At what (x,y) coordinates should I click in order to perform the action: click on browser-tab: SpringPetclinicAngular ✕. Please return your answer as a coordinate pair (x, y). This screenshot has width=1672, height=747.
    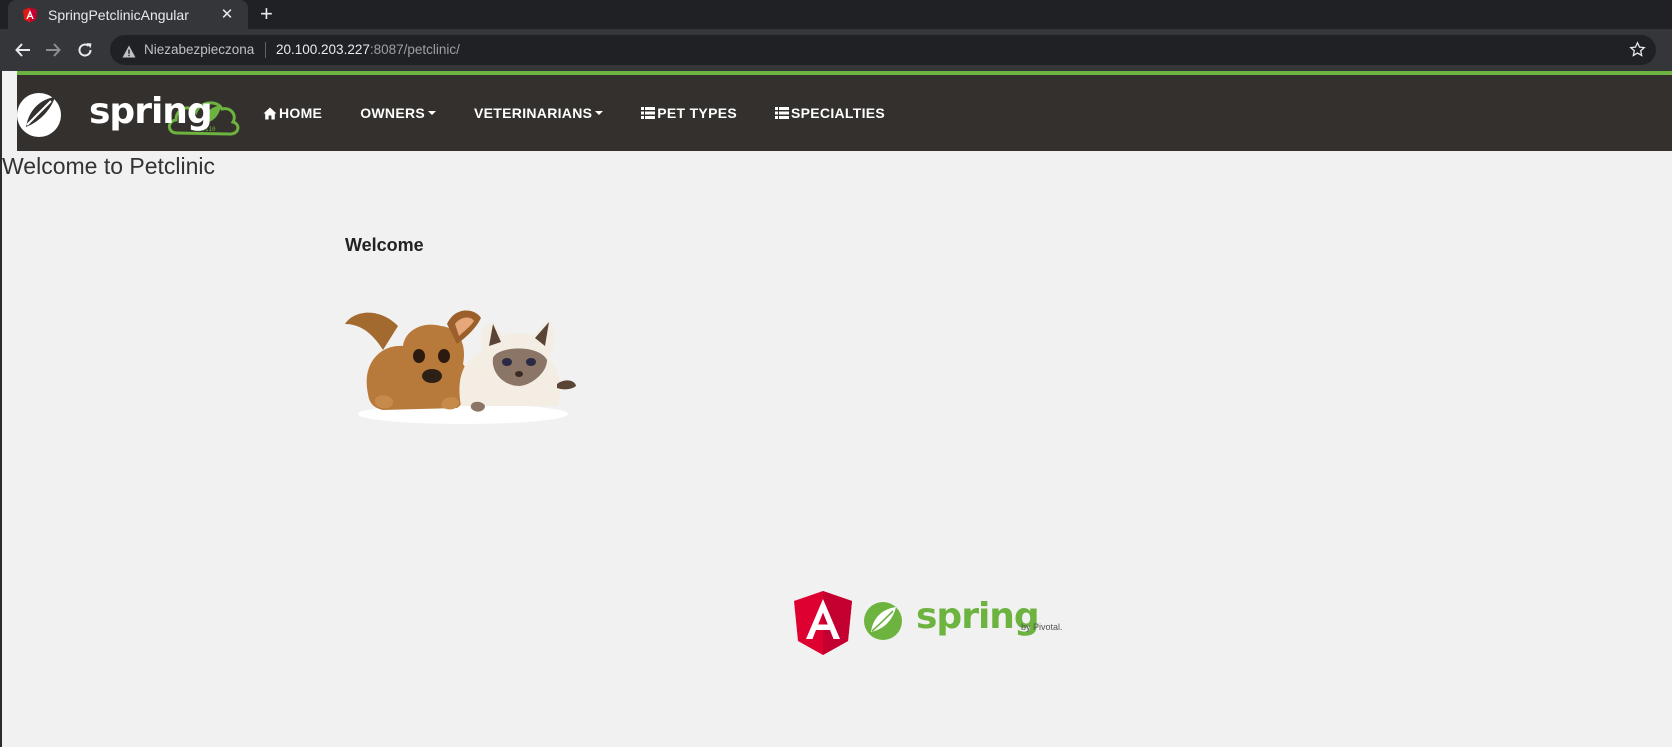
    Looking at the image, I should click on (128, 14).